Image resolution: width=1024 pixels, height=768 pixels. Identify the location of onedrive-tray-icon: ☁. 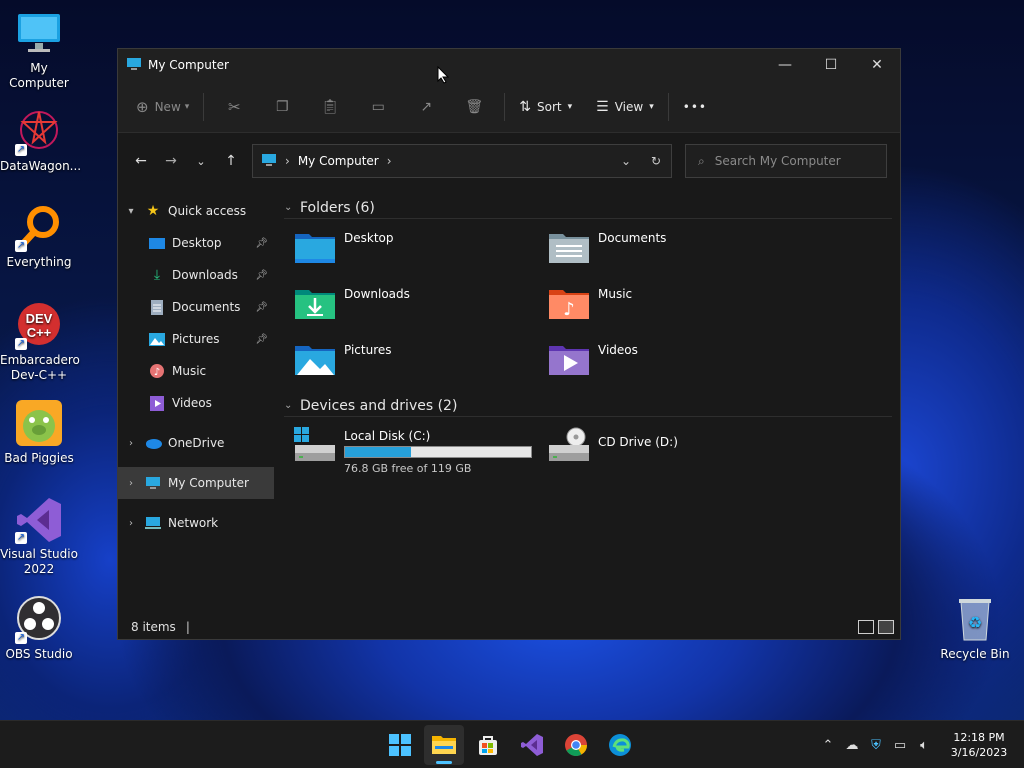
(852, 745).